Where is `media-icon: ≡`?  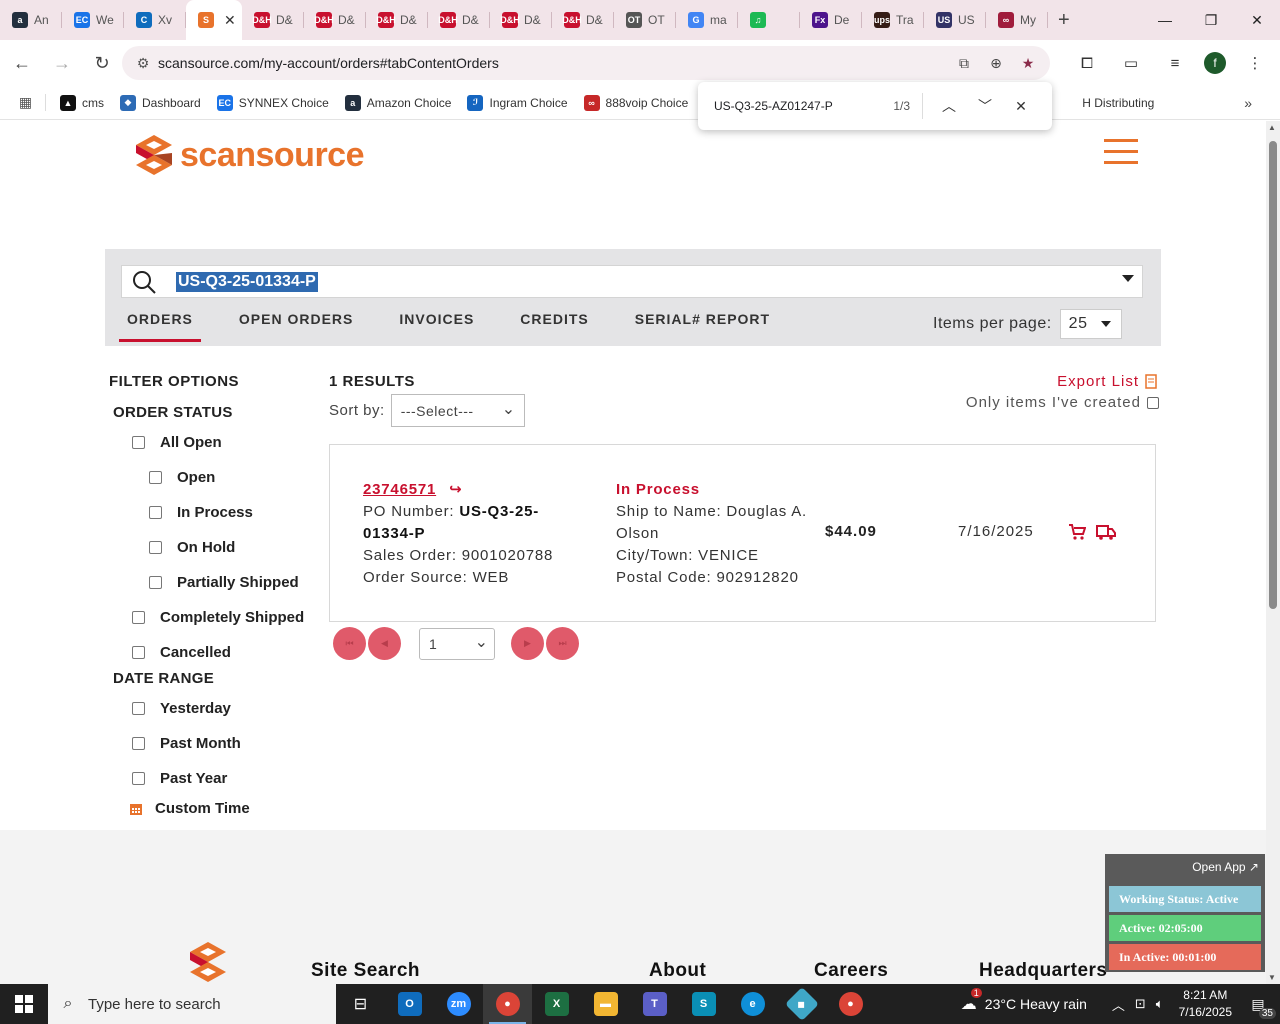 media-icon: ≡ is located at coordinates (1175, 63).